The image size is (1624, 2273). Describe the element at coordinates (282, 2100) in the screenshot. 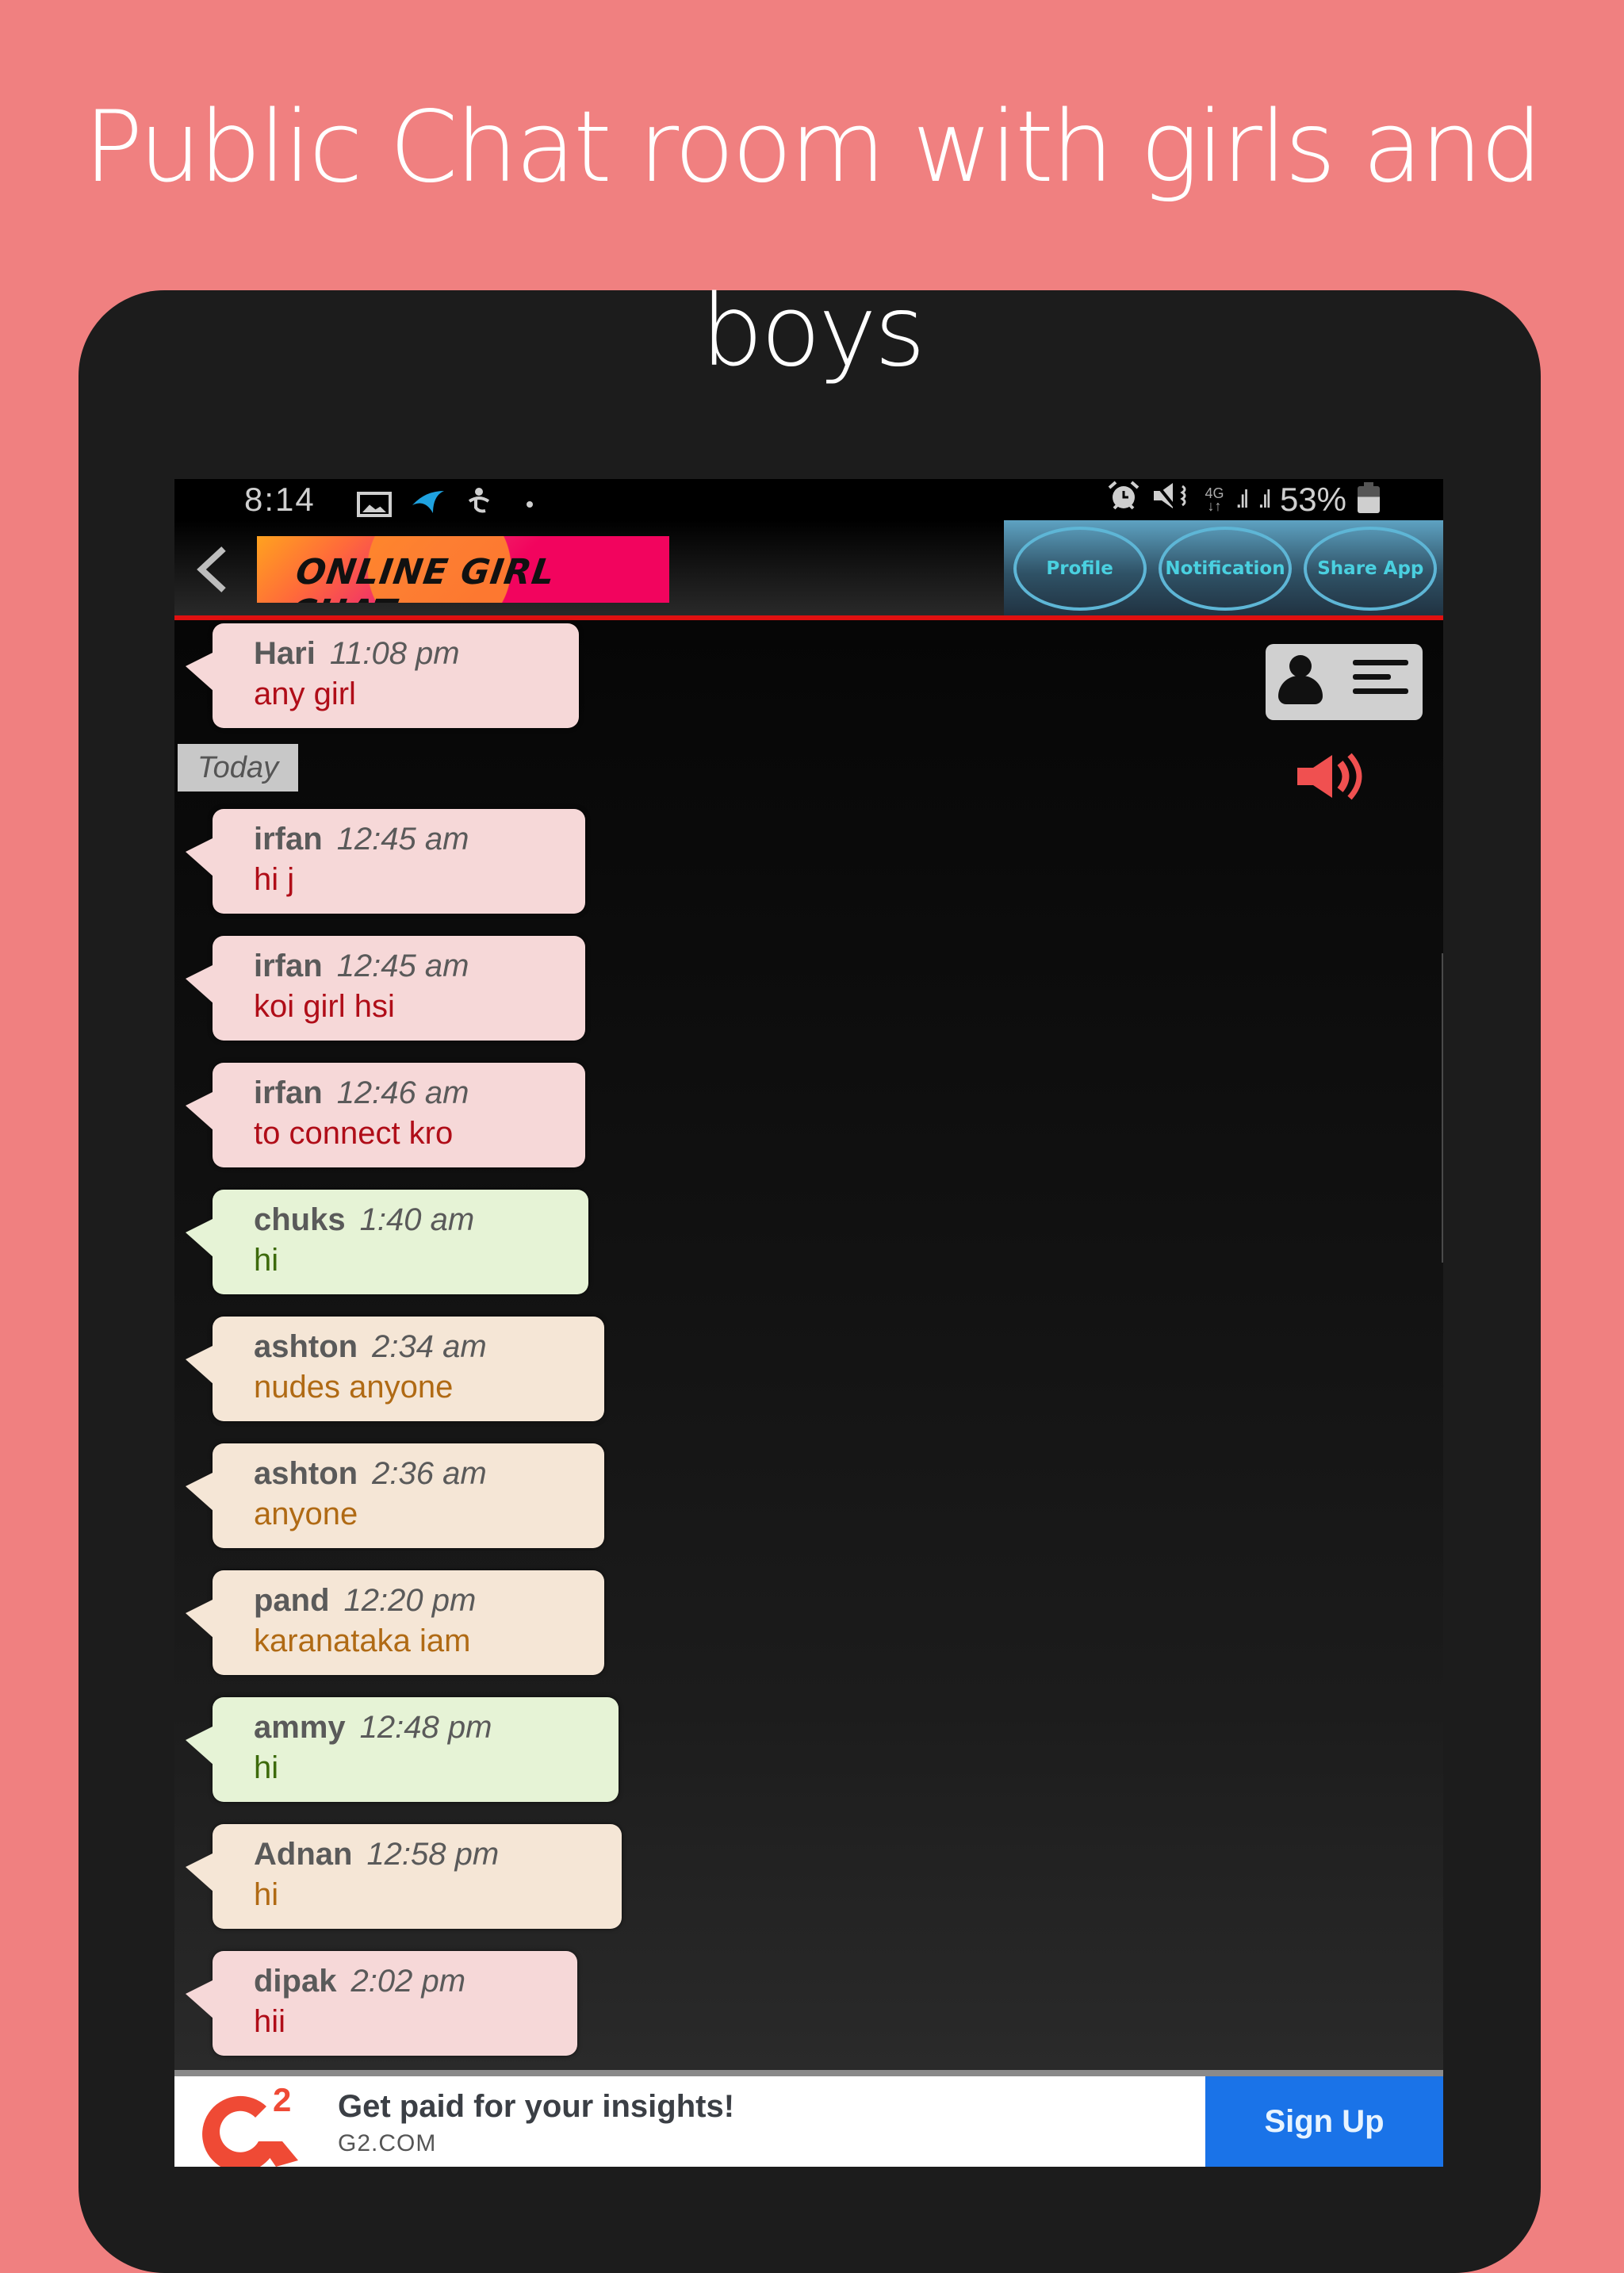

I see `g2-logo-superscript: 2` at that location.